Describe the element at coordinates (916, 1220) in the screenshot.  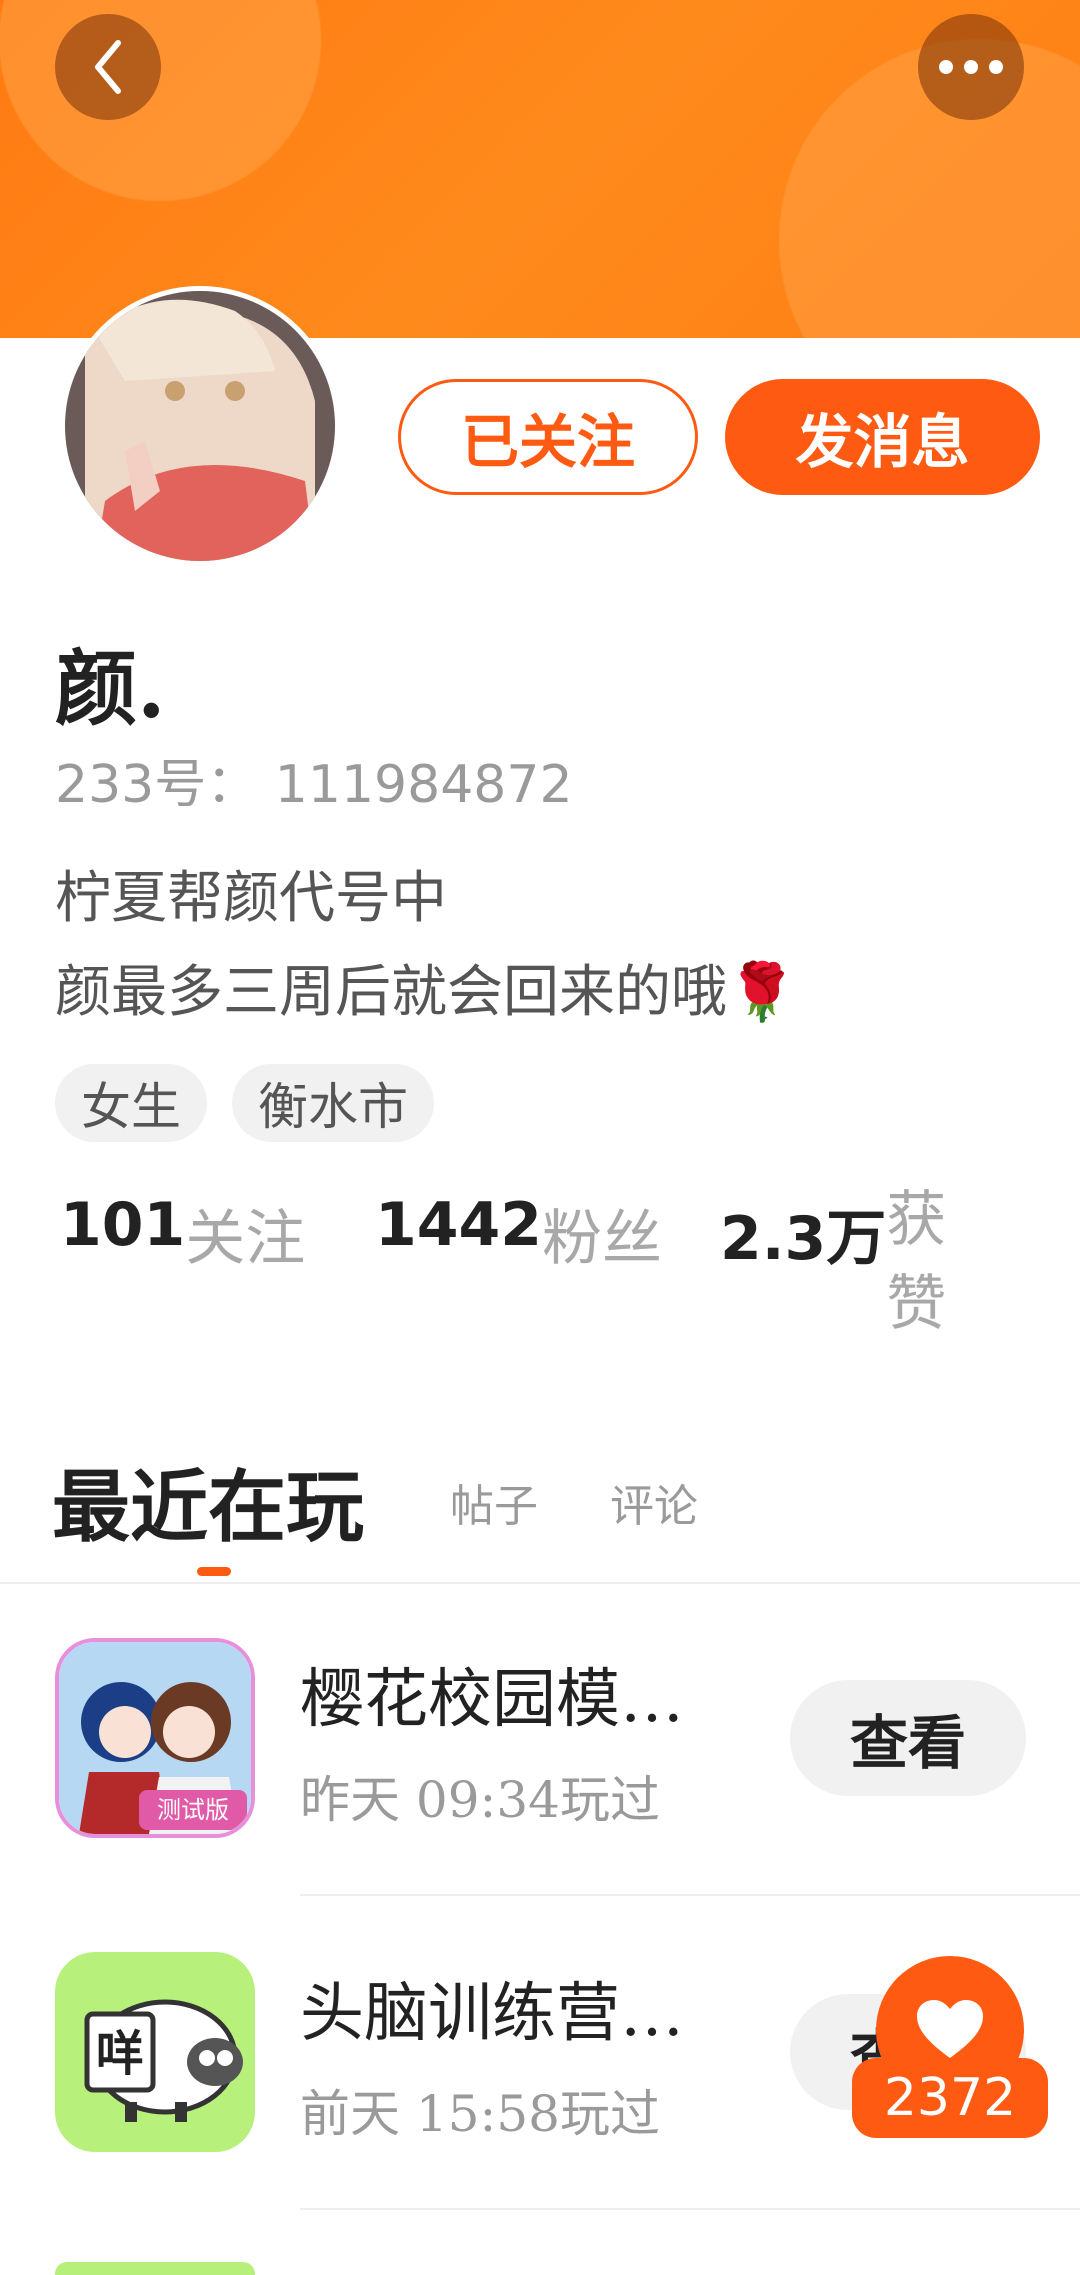
I see `stat-likes-label-part: 获` at that location.